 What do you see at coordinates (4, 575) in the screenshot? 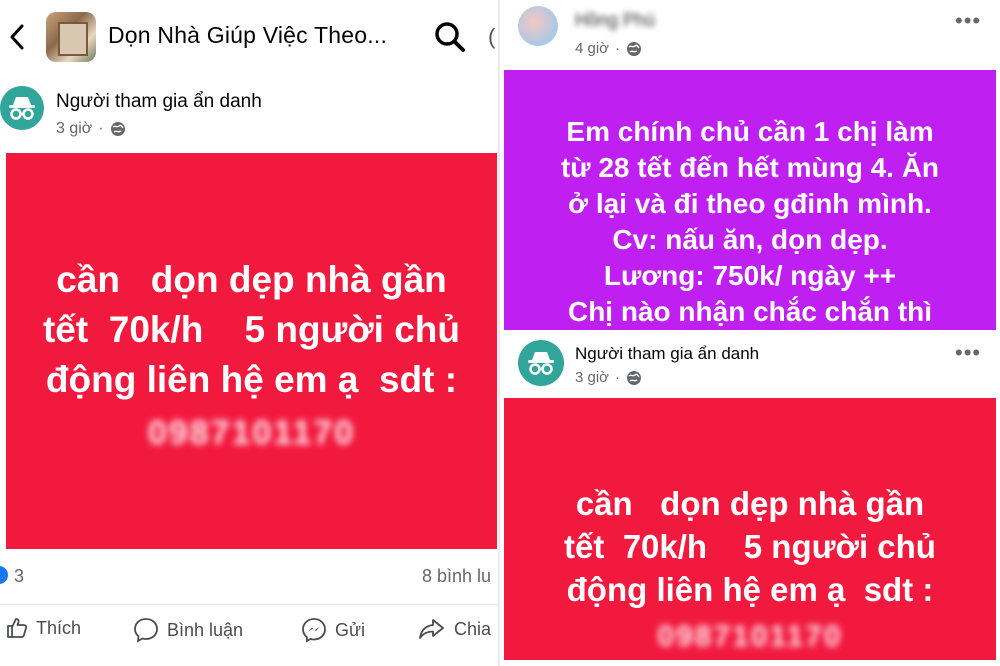
I see `reaction-icon` at bounding box center [4, 575].